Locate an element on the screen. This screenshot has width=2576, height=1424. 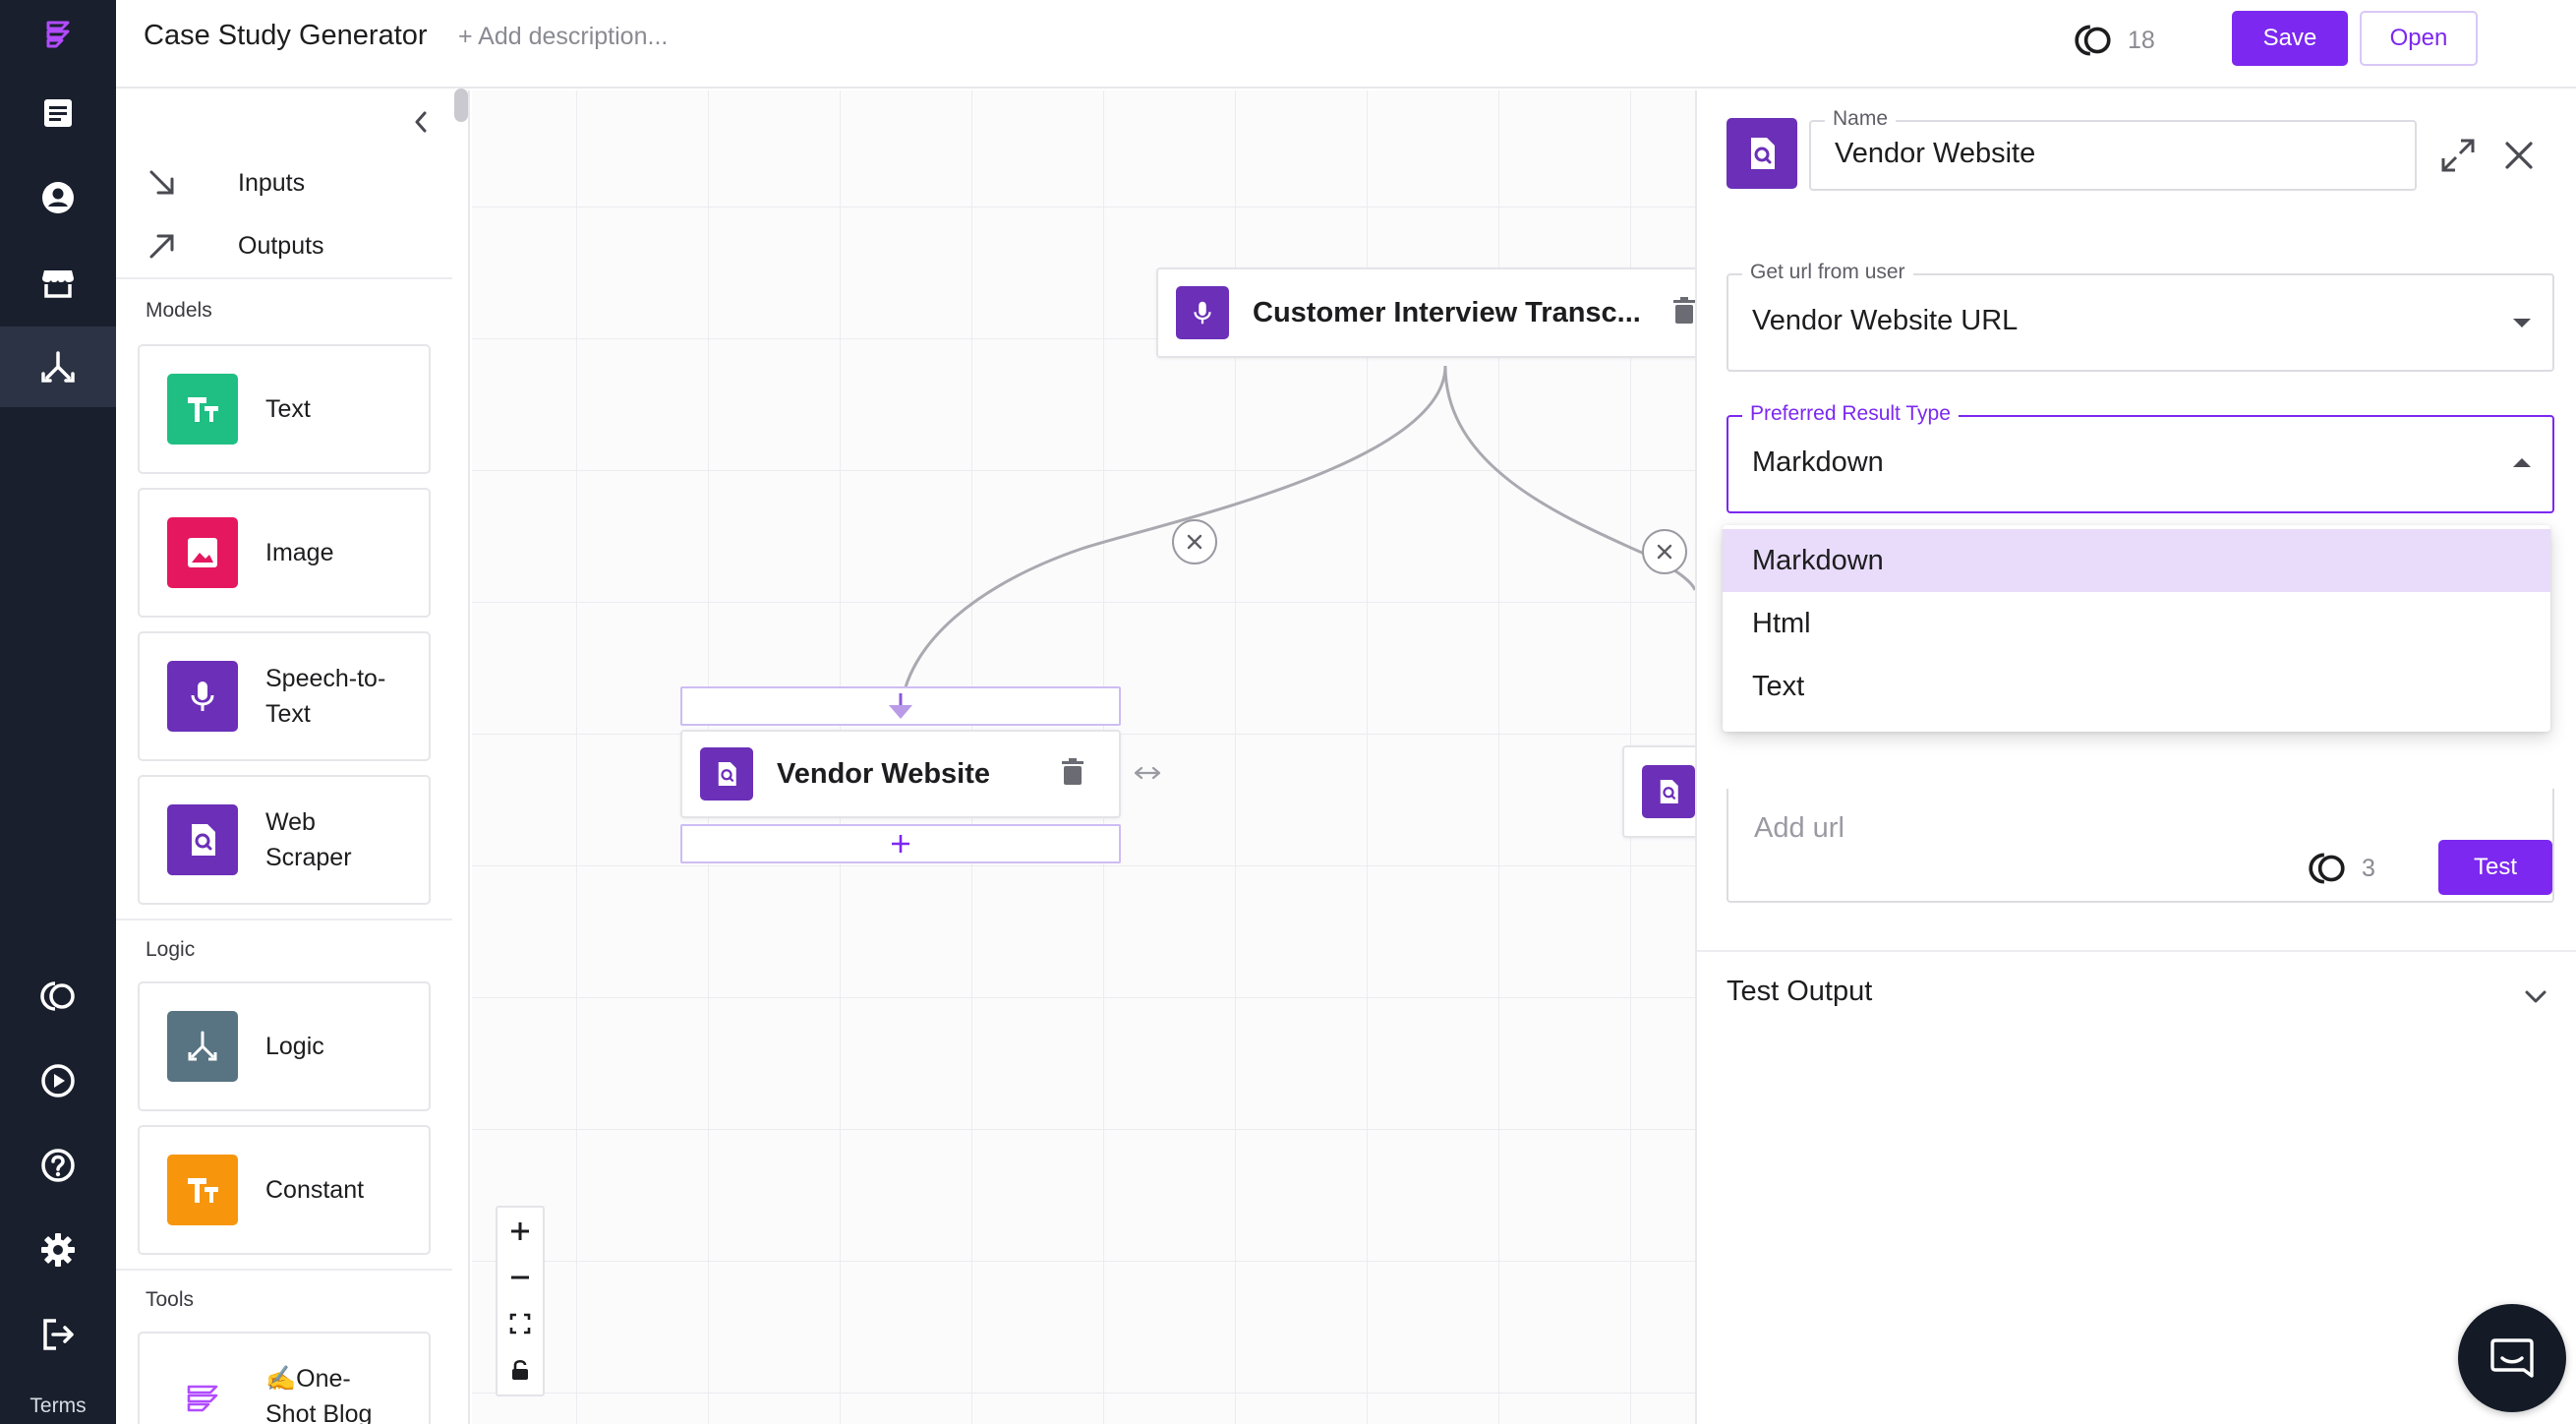
settings-icon is located at coordinates (58, 1250).